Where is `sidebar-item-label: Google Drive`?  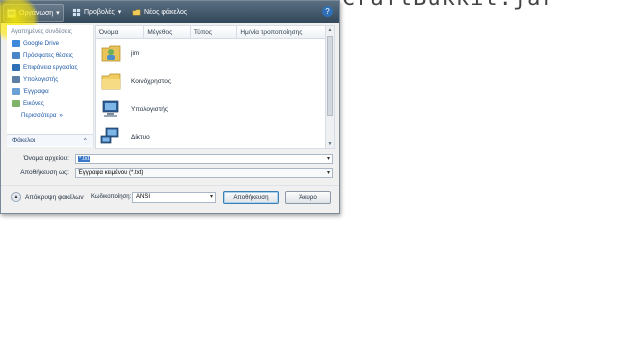
sidebar-item-label: Google Drive is located at coordinates (41, 43).